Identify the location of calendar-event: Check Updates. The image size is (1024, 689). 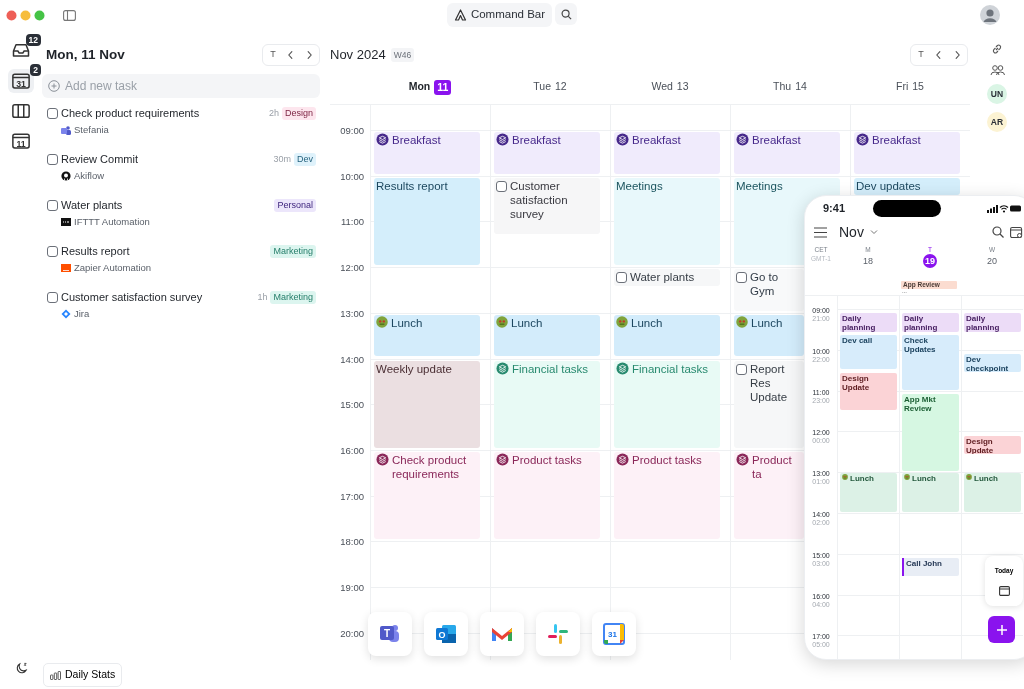
(930, 362).